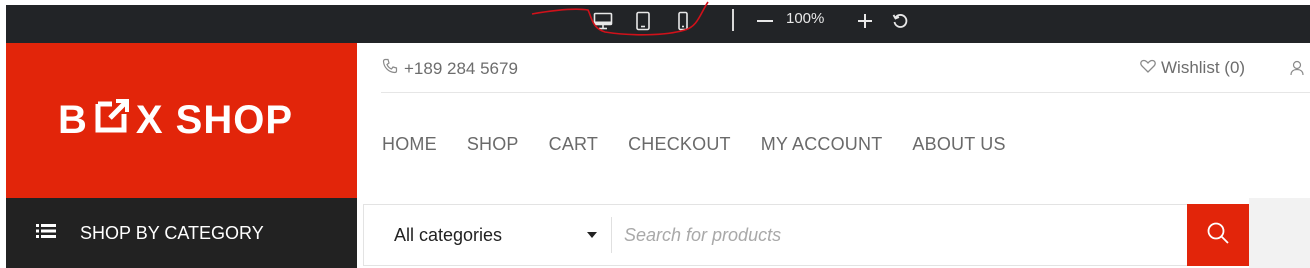 The width and height of the screenshot is (1310, 268). I want to click on search-divider, so click(611, 235).